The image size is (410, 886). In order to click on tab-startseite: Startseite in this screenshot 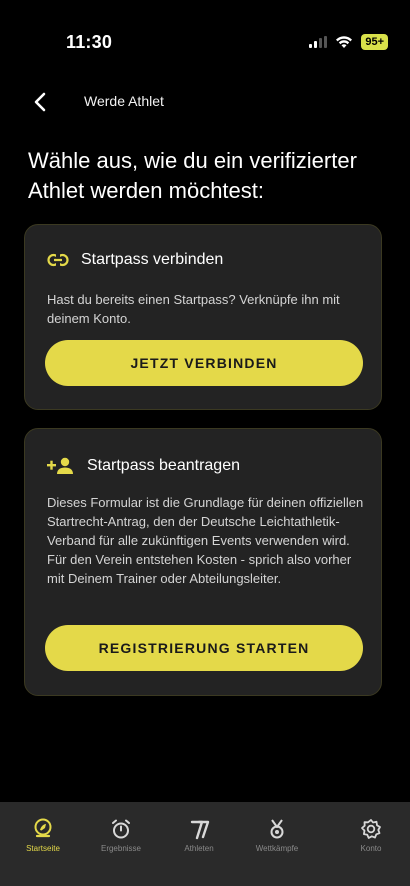, I will do `click(43, 835)`.